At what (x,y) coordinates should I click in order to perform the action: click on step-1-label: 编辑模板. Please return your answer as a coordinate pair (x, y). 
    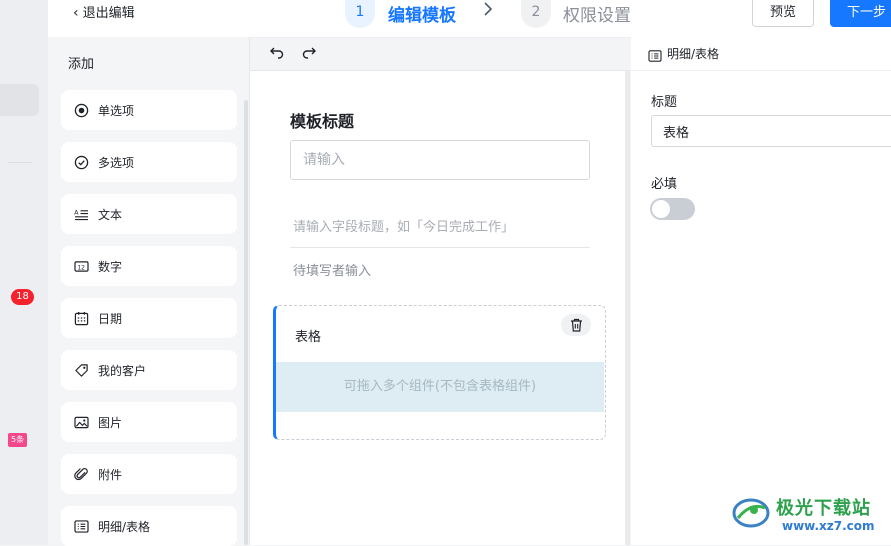
    Looking at the image, I should click on (422, 13).